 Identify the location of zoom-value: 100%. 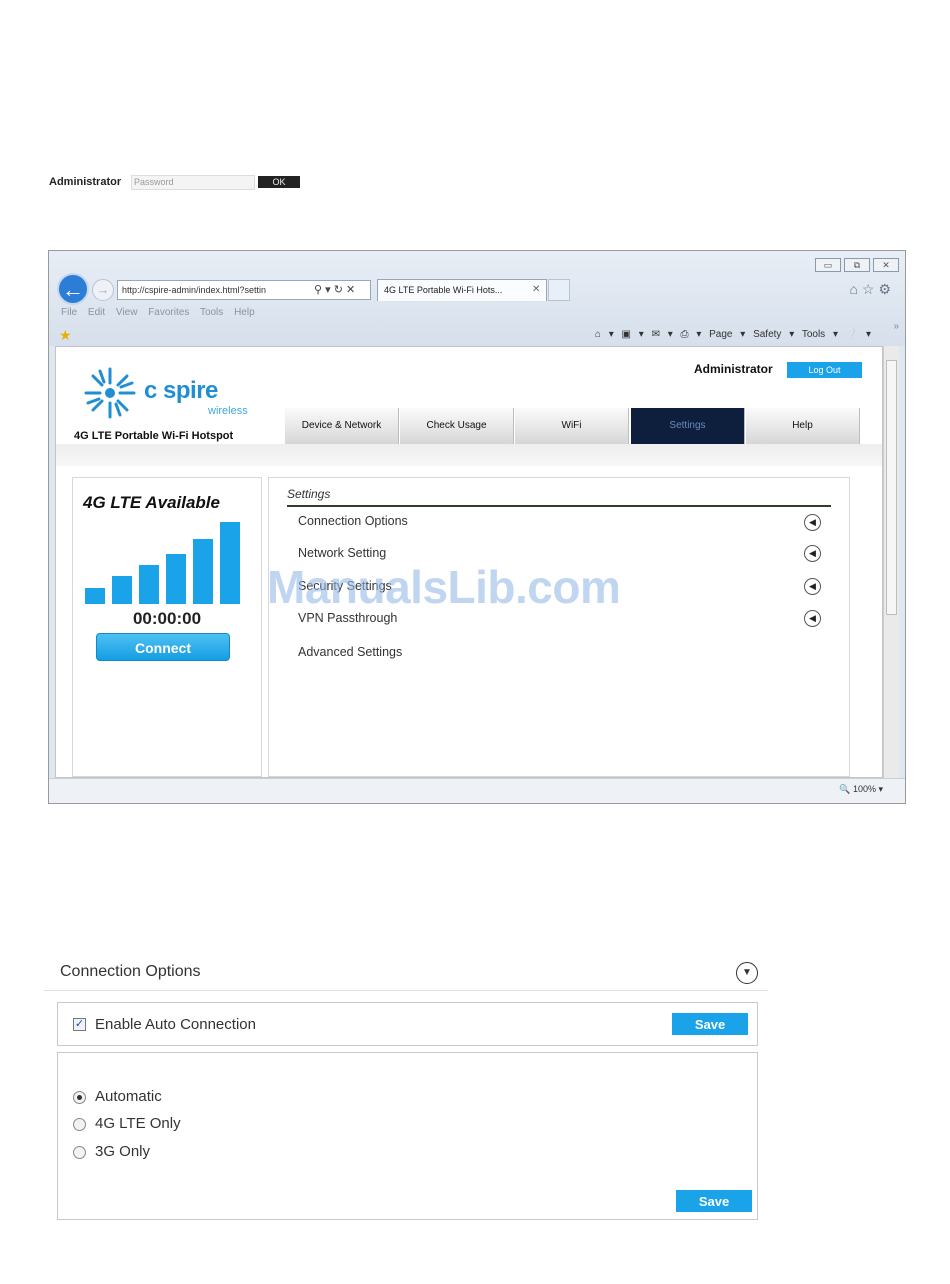
(864, 789).